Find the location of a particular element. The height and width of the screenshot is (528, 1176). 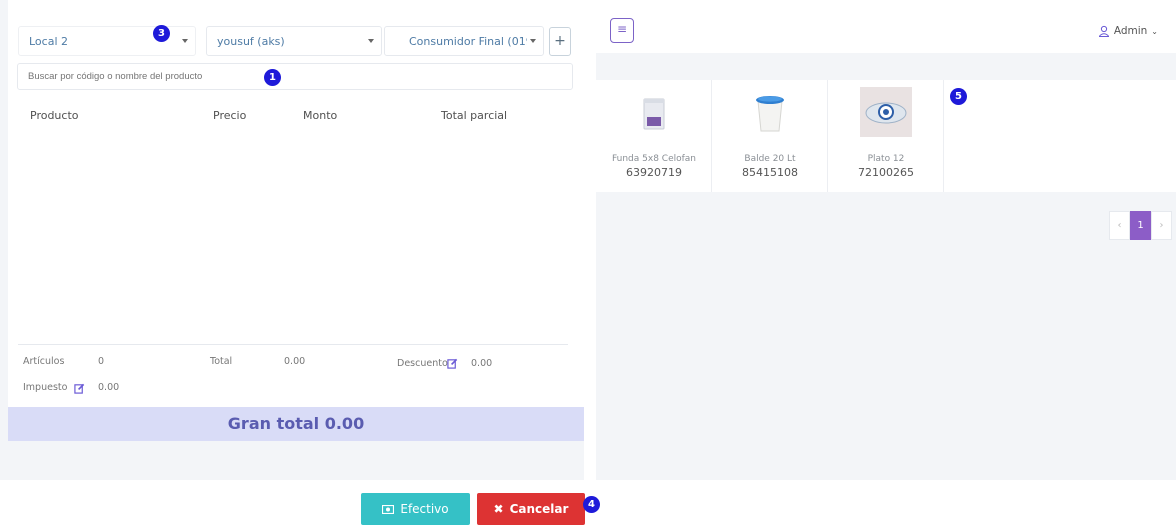

product-search-input is located at coordinates (295, 76).